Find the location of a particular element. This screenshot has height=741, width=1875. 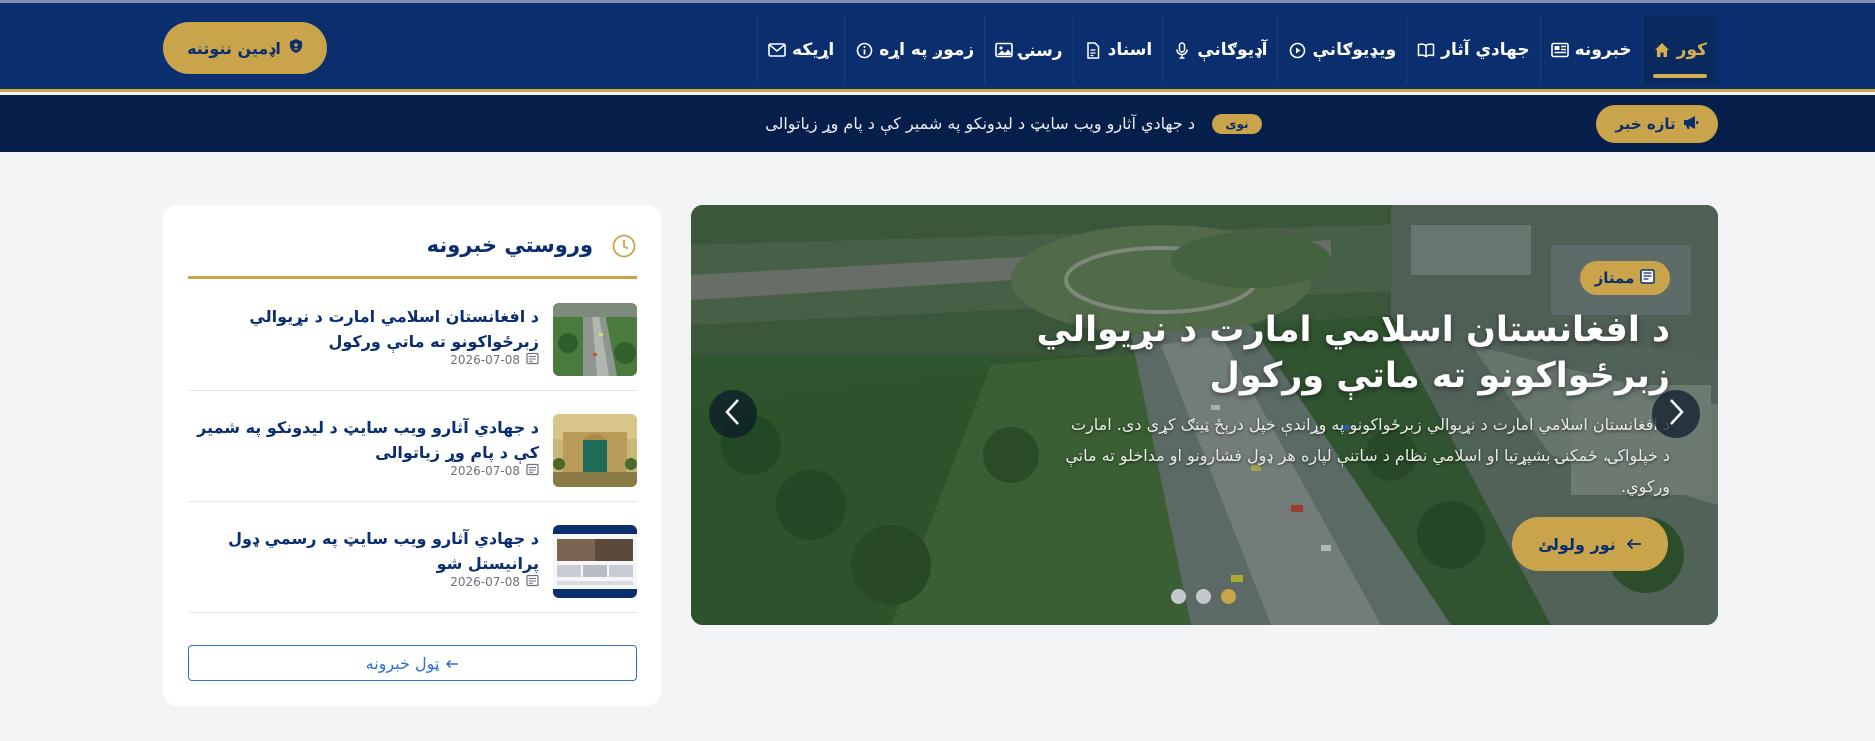

nav-item-label: خبرونه is located at coordinates (1603, 50).